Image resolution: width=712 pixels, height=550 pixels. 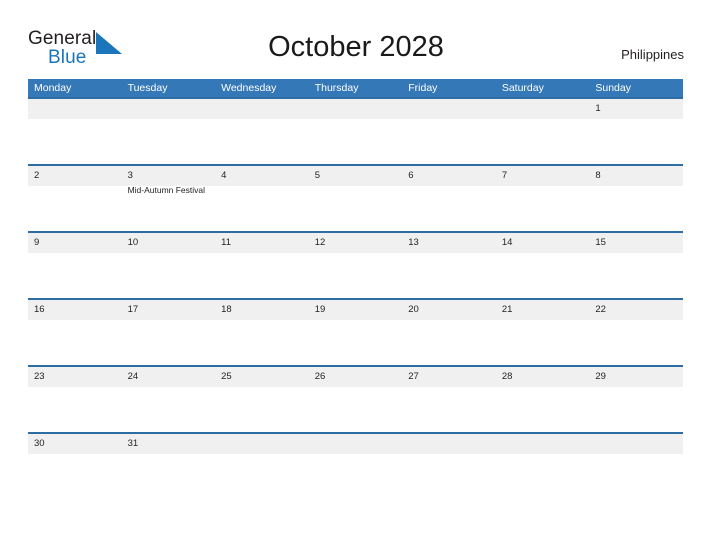 I want to click on day-number: 6, so click(x=411, y=175).